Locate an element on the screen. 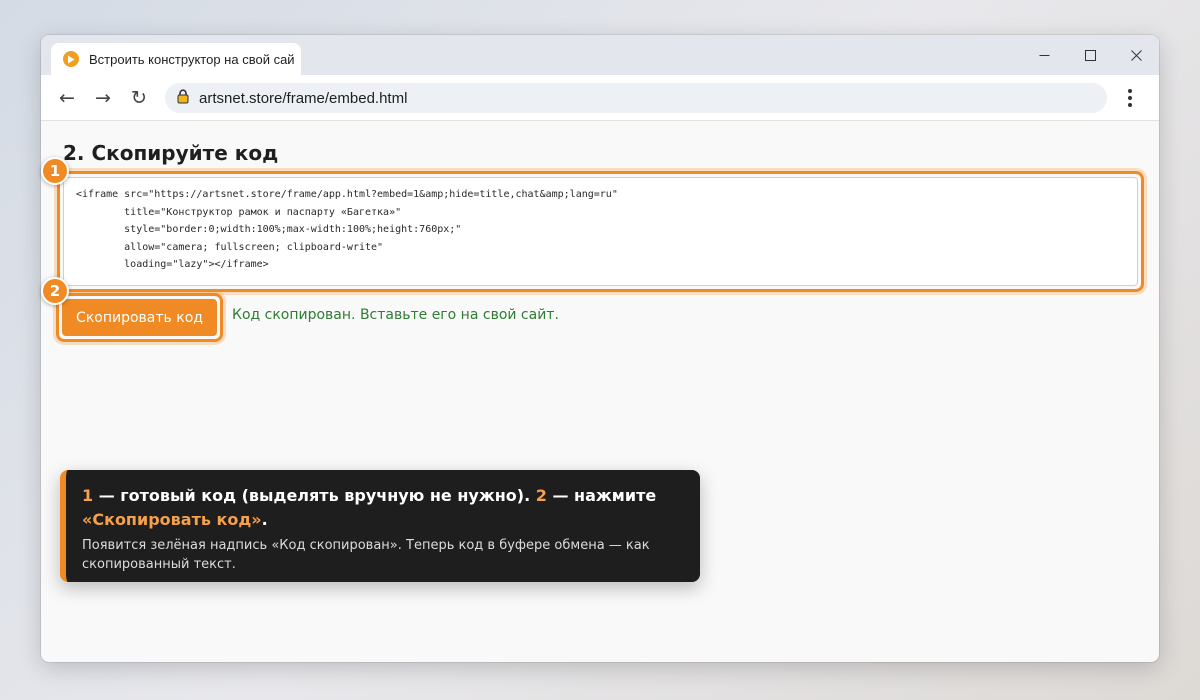 This screenshot has height=700, width=1200. url-text: artsnet.store/frame/embed.html is located at coordinates (303, 98).